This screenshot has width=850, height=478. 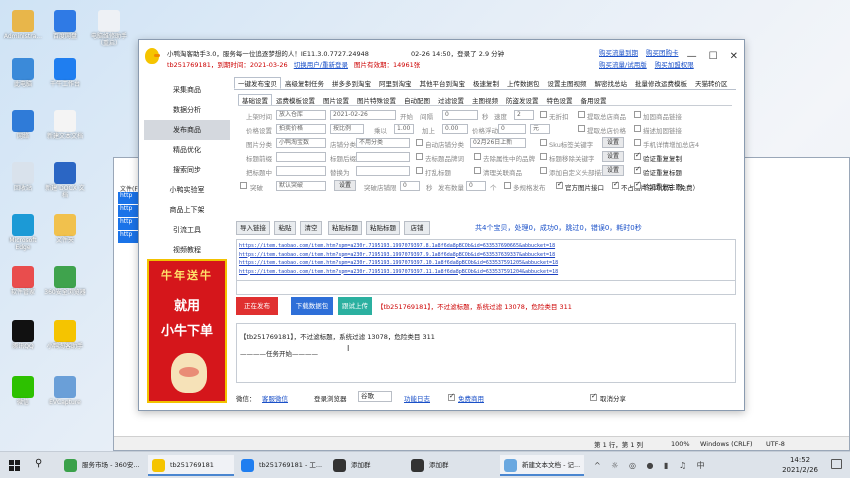 What do you see at coordinates (477, 156) in the screenshot?
I see `remove-chinese-checkbox` at bounding box center [477, 156].